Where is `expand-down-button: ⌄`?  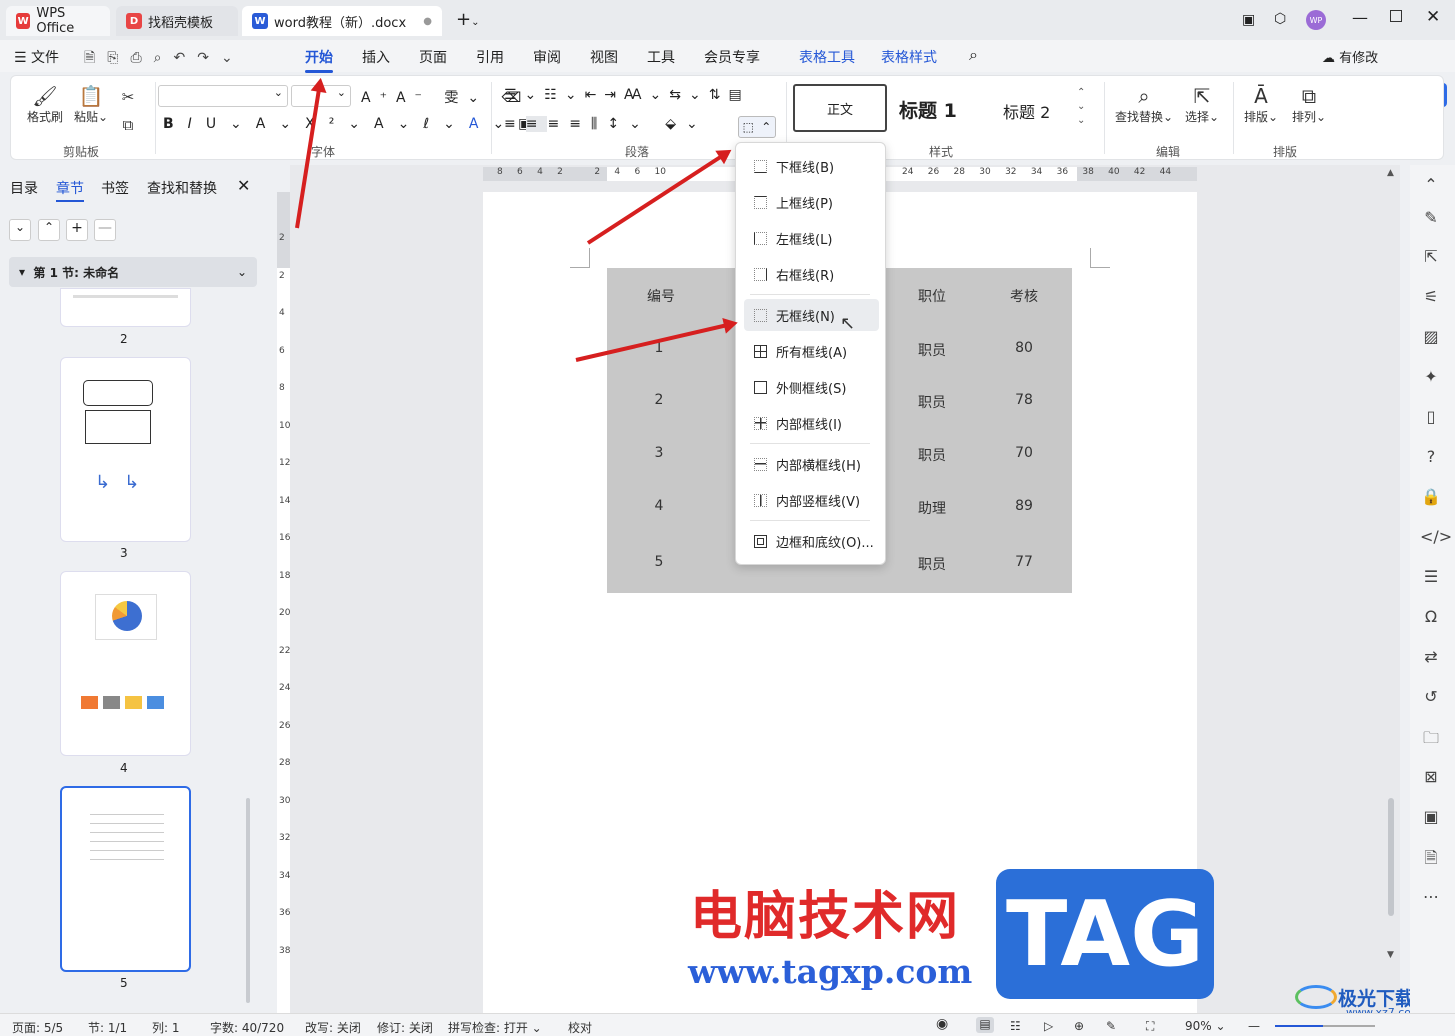 expand-down-button: ⌄ is located at coordinates (20, 230).